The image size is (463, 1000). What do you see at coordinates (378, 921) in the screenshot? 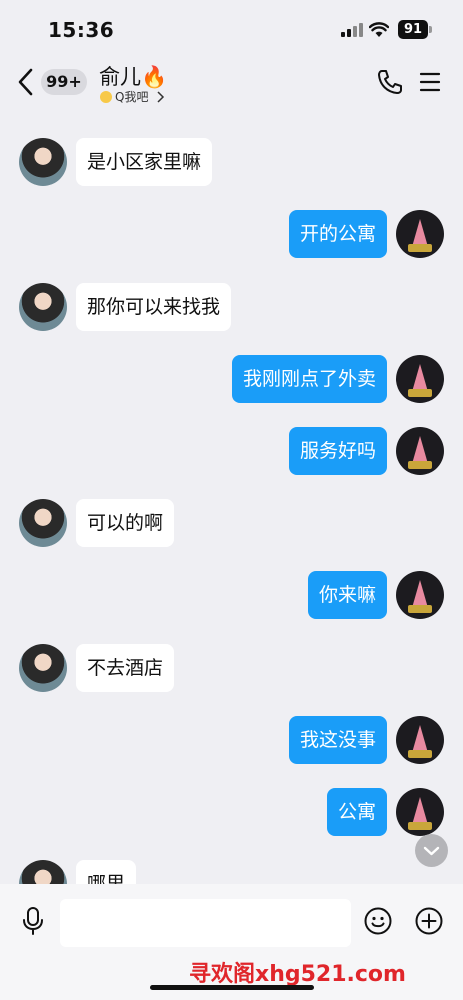
I see `emoji-icon` at bounding box center [378, 921].